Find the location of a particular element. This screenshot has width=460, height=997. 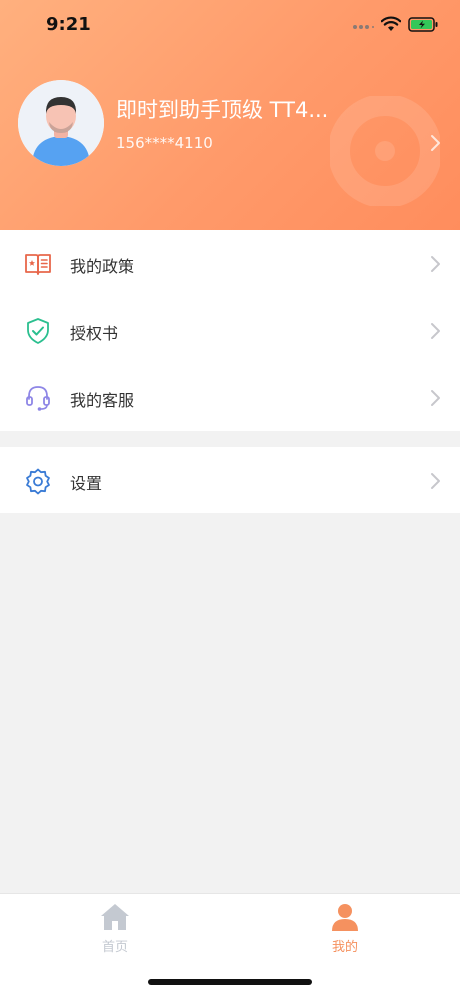

menu-label-my-policy: 我的政策 is located at coordinates (102, 266).